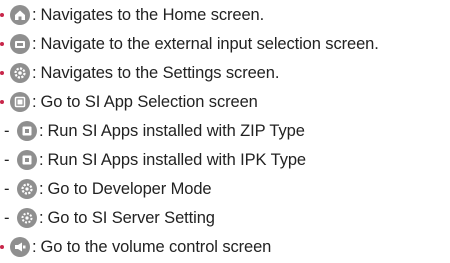 Image resolution: width=450 pixels, height=263 pixels. I want to click on list-item-ipk-apps: - : Run SI Apps installed with IPK Type, so click(155, 160).